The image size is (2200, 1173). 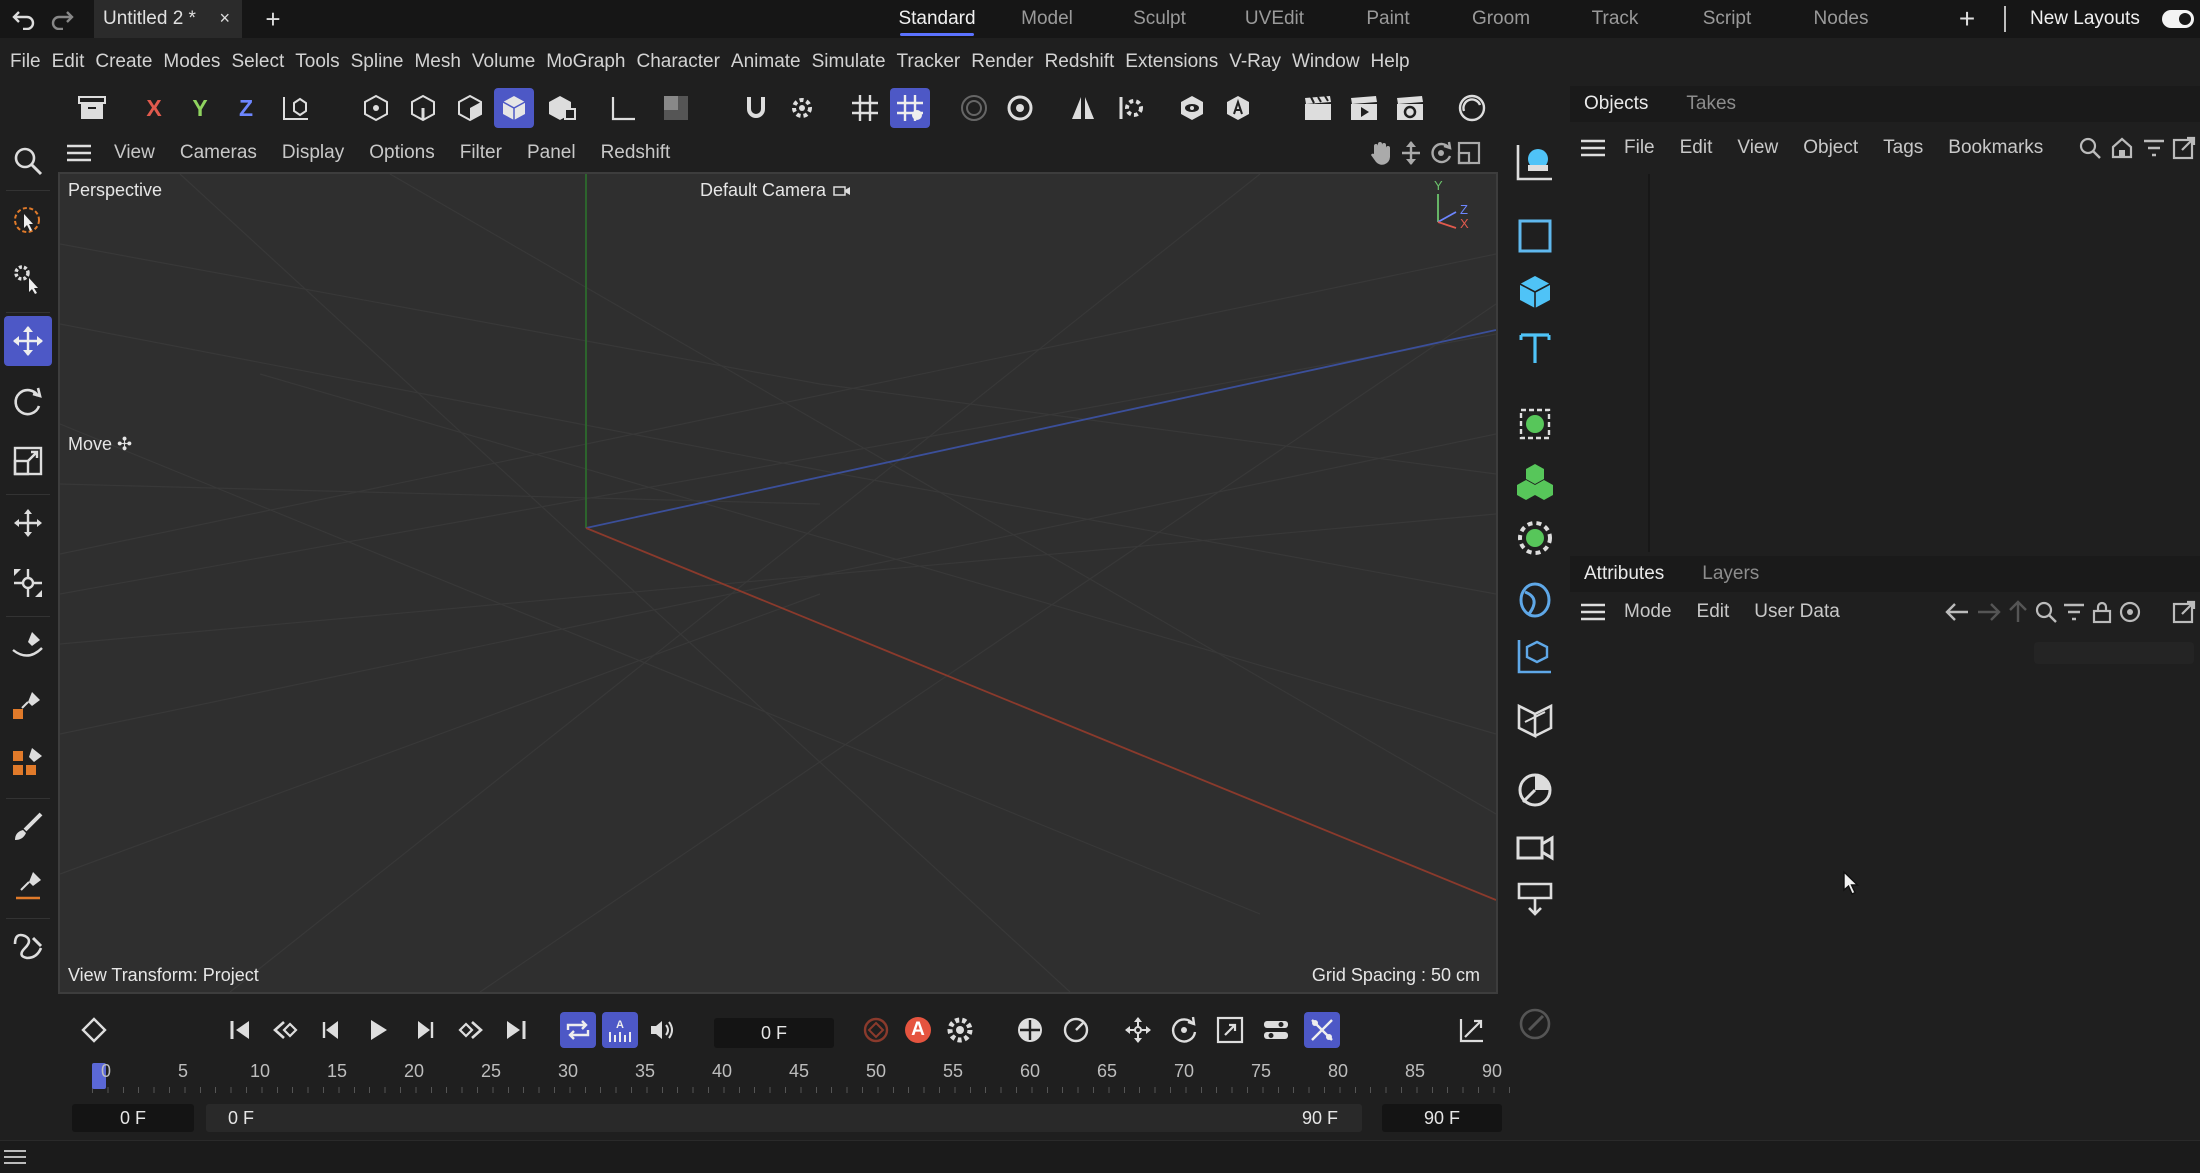 What do you see at coordinates (622, 108) in the screenshot?
I see `axis-mode-icon` at bounding box center [622, 108].